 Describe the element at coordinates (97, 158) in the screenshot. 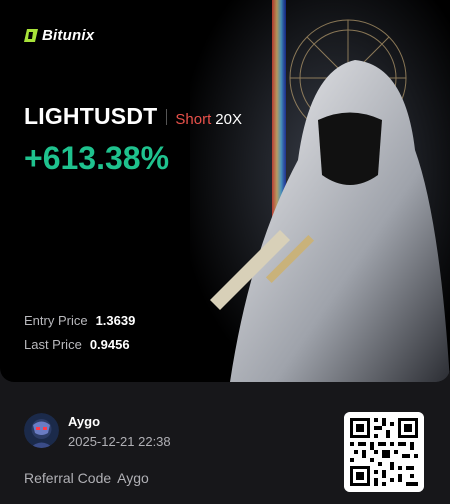

I see `pnl-percent: +613.38%` at that location.